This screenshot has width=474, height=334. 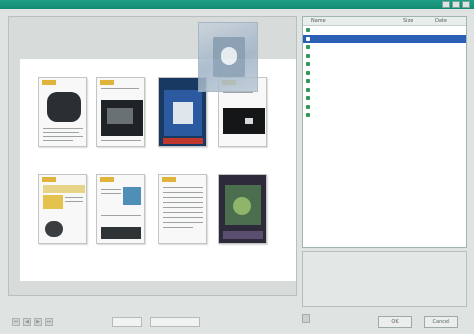 What do you see at coordinates (49, 322) in the screenshot?
I see `last-page-button: ⏭` at bounding box center [49, 322].